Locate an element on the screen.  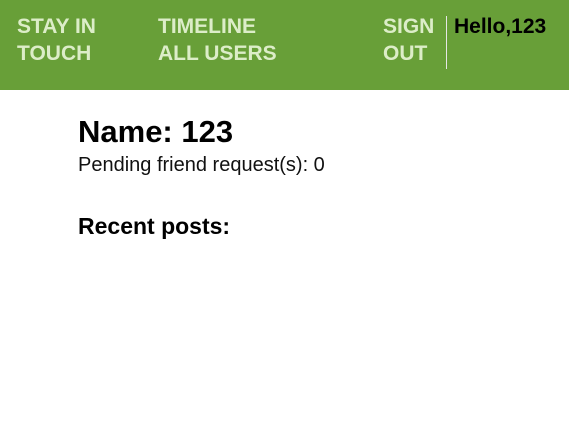
sign-out-link: SIGN OUT is located at coordinates (408, 40).